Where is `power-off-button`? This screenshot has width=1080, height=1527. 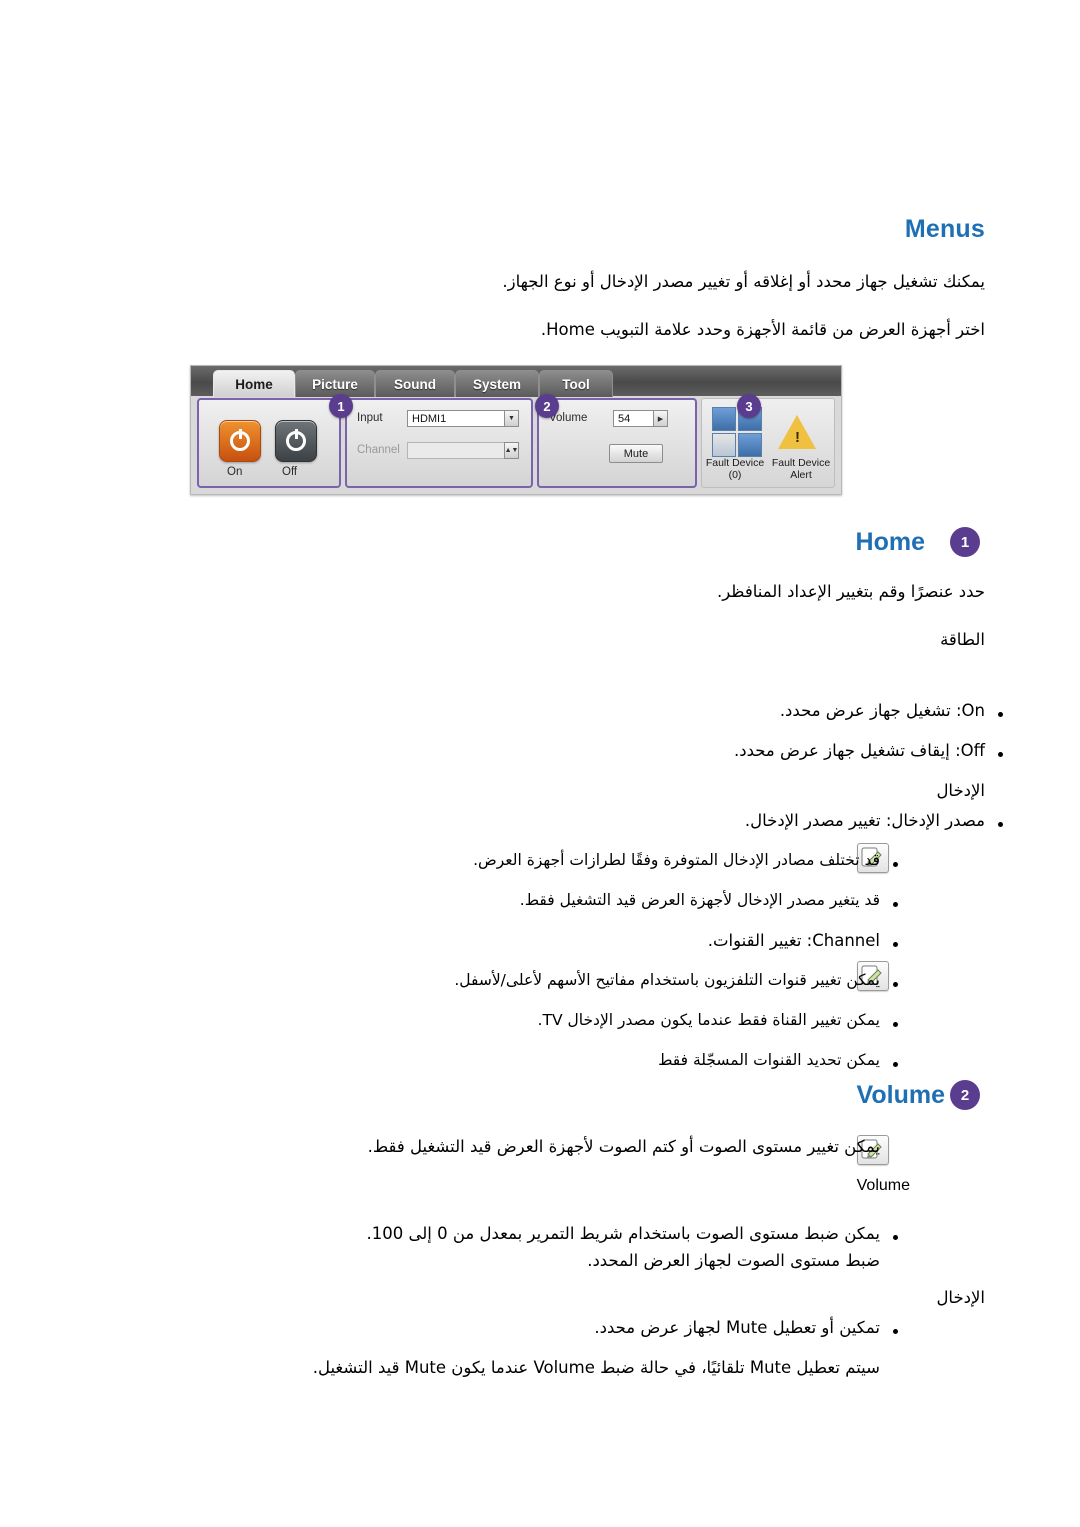
power-off-button is located at coordinates (296, 441).